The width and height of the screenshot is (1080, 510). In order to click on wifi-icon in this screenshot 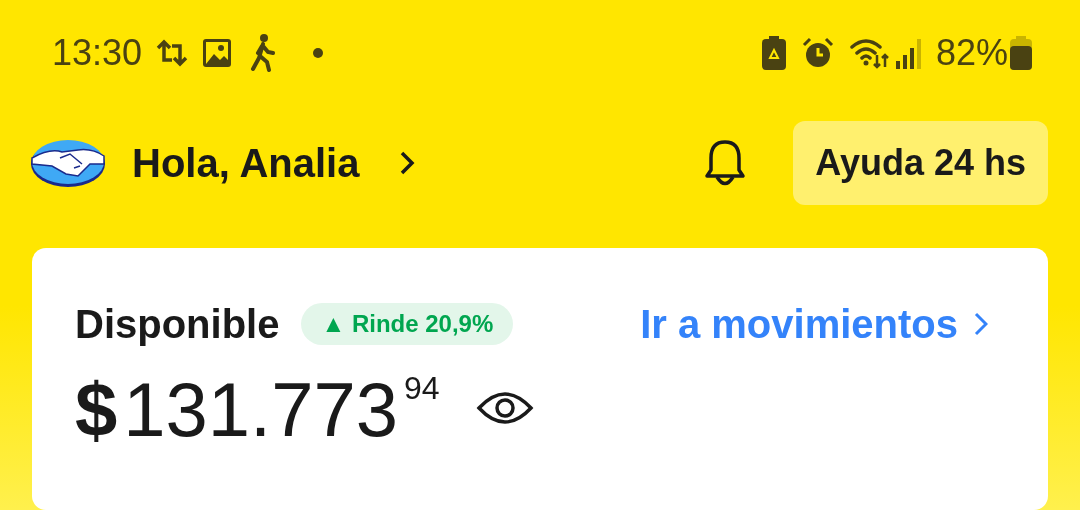, I will do `click(869, 52)`.